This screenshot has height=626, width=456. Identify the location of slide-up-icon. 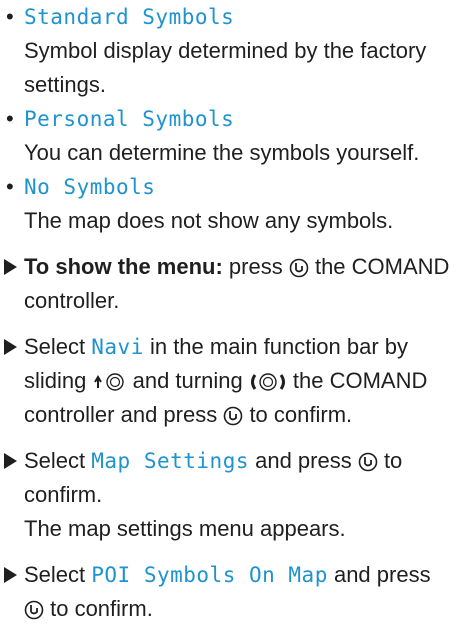
(109, 382).